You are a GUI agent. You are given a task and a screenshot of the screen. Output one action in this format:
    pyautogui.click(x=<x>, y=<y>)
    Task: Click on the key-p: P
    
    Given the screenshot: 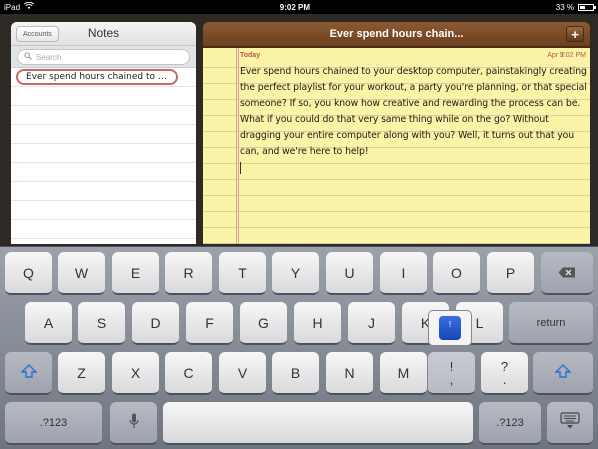 What is the action you would take?
    pyautogui.click(x=510, y=273)
    